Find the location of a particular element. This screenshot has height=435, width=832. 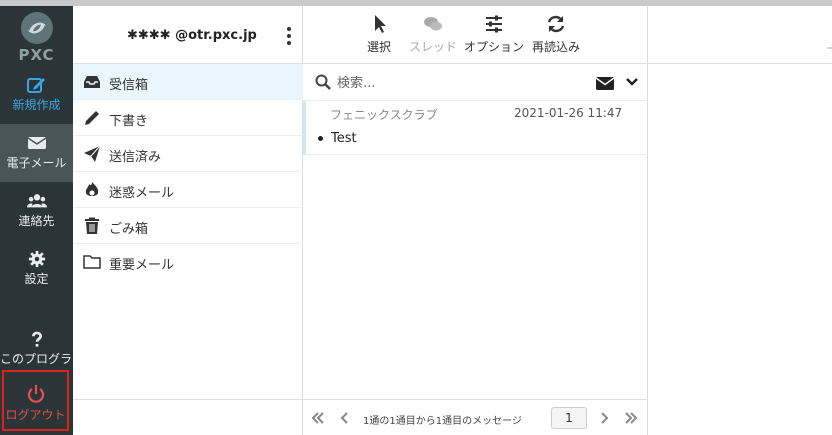

search-bar is located at coordinates (475, 82).